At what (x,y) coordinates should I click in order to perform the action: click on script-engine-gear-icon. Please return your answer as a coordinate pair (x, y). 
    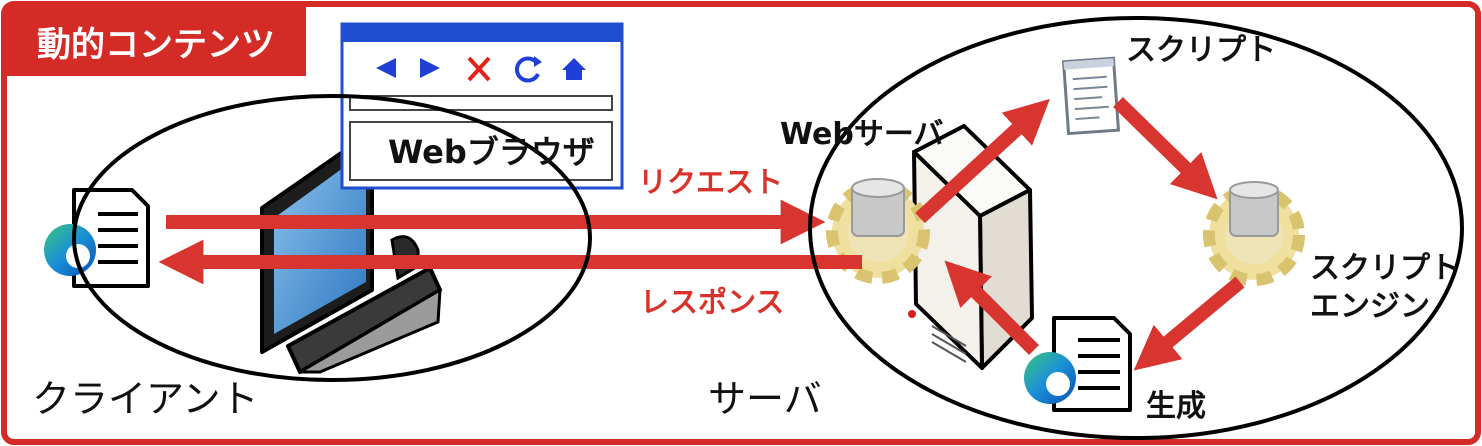
    Looking at the image, I should click on (1254, 233).